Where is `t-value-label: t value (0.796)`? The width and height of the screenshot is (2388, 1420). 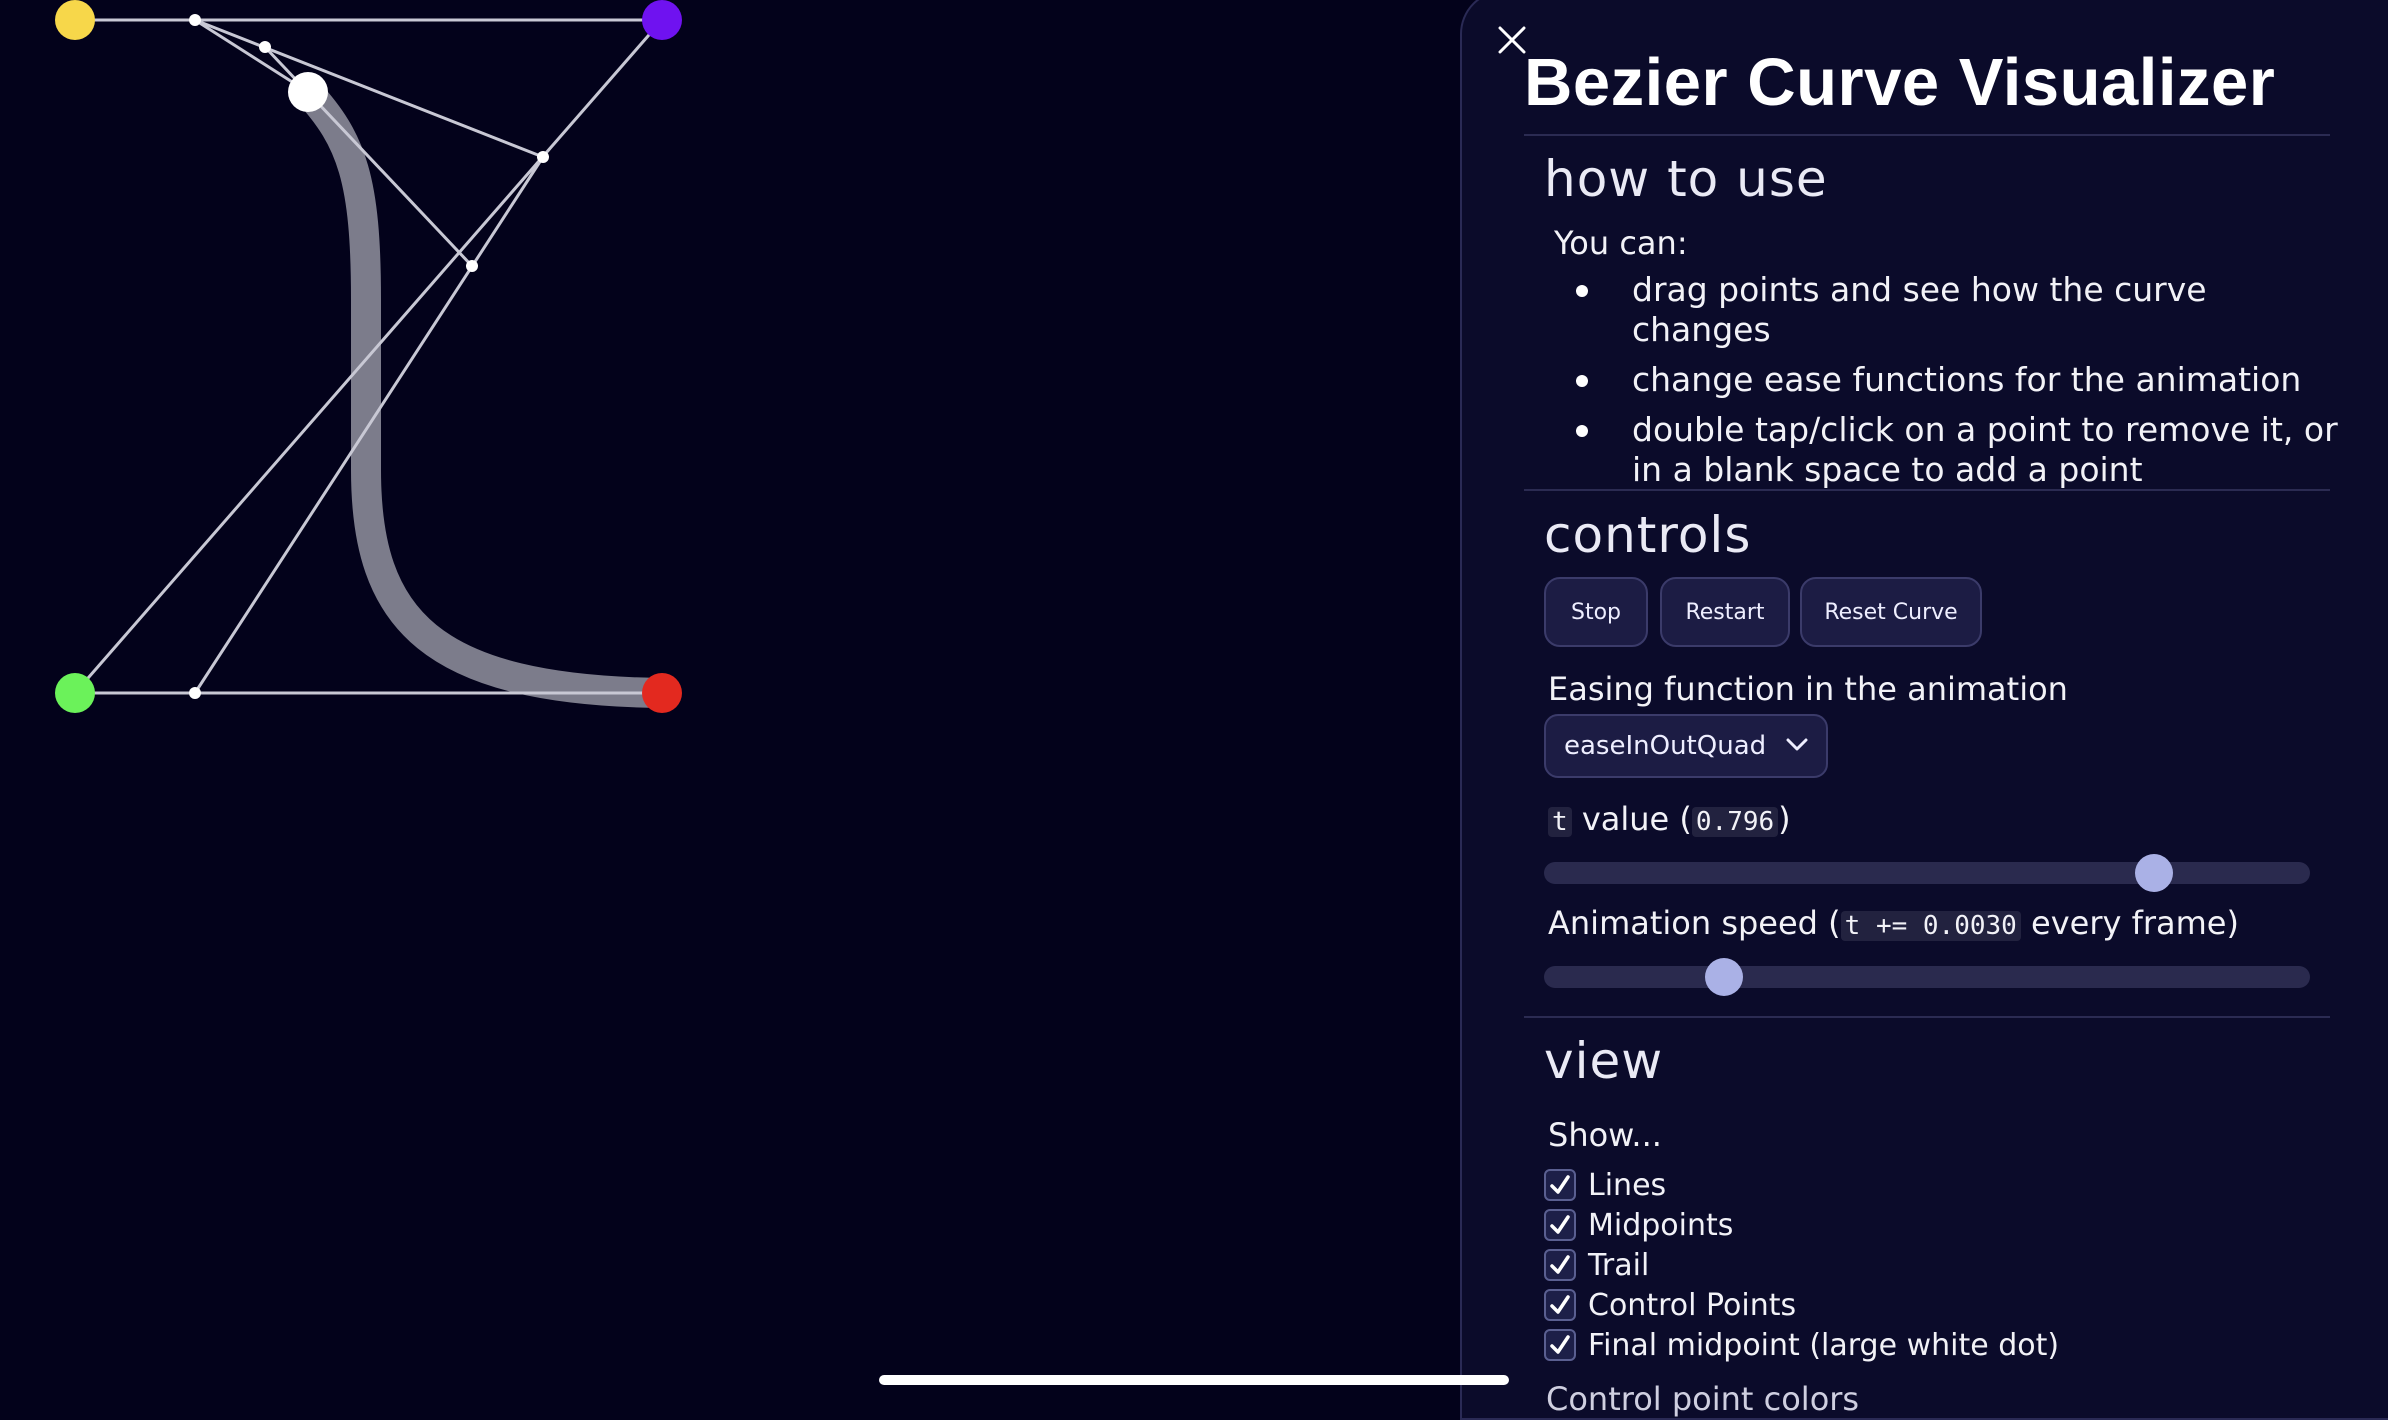
t-value-label: t value (0.796) is located at coordinates (1669, 819).